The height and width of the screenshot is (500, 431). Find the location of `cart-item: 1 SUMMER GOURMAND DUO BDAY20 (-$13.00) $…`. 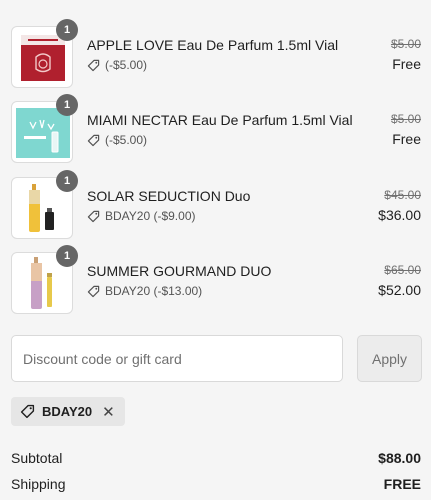

cart-item: 1 SUMMER GOURMAND DUO BDAY20 (-$13.00) $… is located at coordinates (215, 279).